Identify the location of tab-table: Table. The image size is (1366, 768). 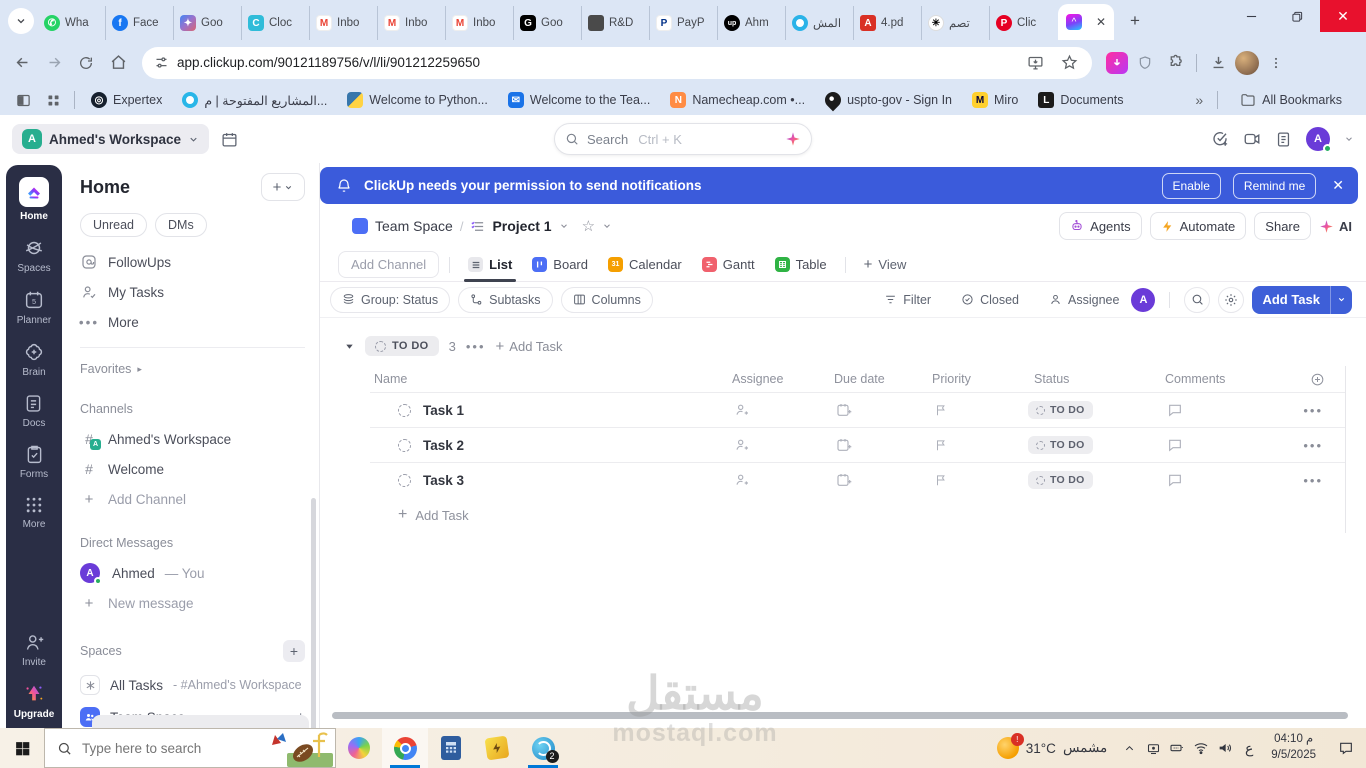
(801, 264).